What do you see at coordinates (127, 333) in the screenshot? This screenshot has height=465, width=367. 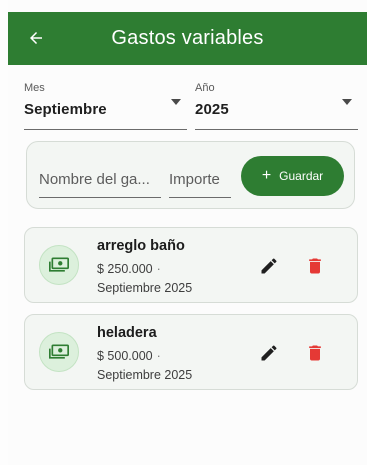 I see `expense-name: heladera` at bounding box center [127, 333].